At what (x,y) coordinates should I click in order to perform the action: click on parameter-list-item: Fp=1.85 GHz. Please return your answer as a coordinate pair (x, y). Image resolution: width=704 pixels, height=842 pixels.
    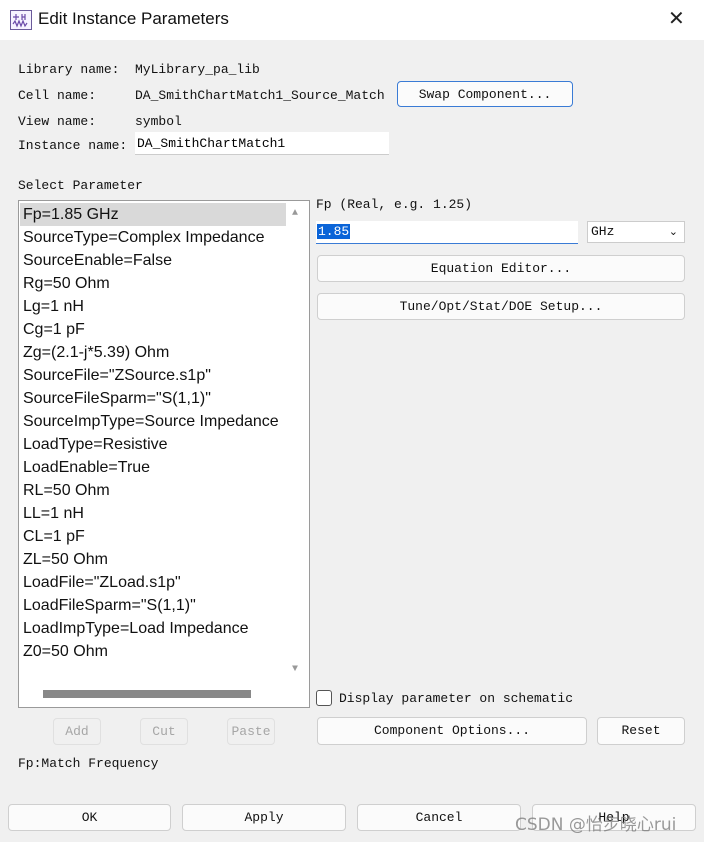
    Looking at the image, I should click on (153, 214).